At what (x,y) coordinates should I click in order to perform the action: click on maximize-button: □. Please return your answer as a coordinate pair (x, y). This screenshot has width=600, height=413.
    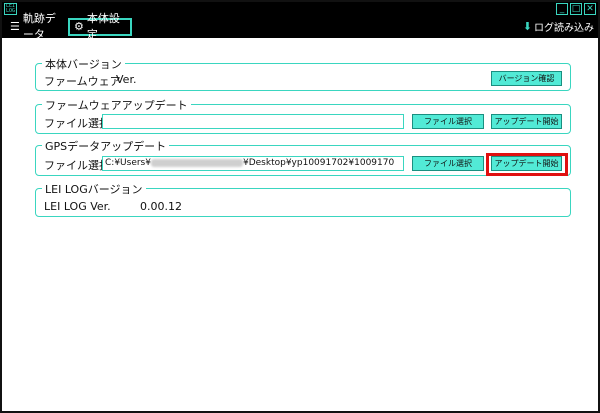
    Looking at the image, I should click on (576, 9).